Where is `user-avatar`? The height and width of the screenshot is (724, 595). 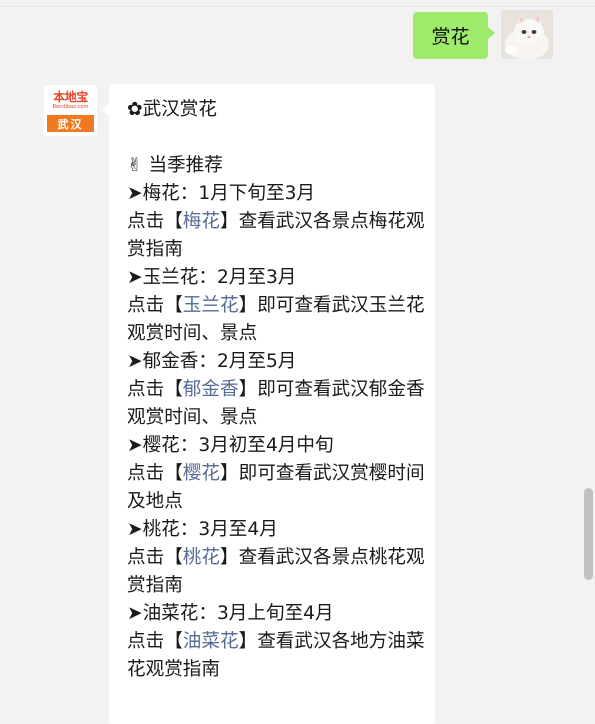
user-avatar is located at coordinates (527, 34).